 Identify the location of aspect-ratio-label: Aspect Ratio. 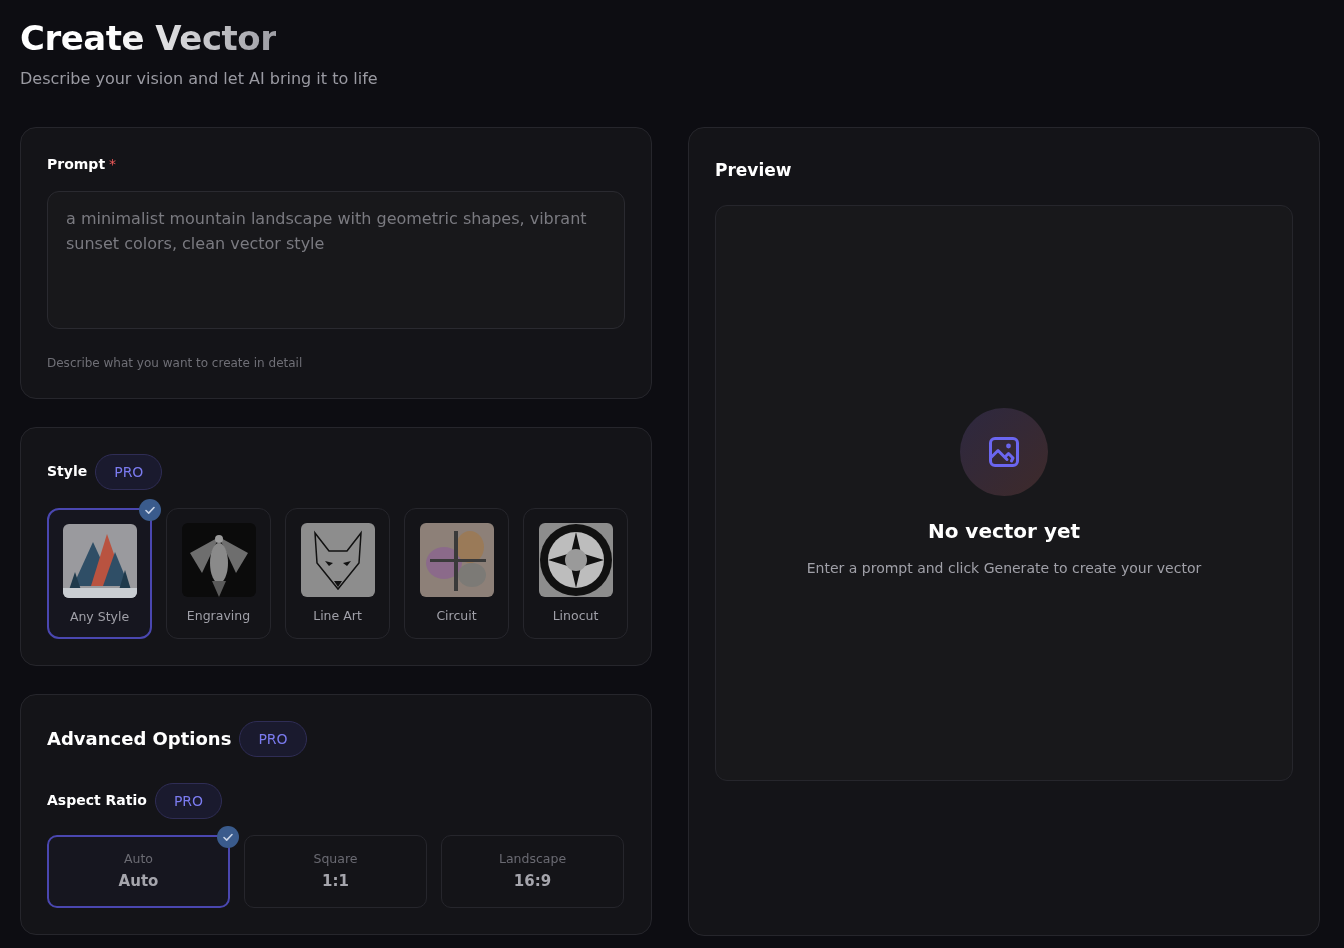
(97, 801).